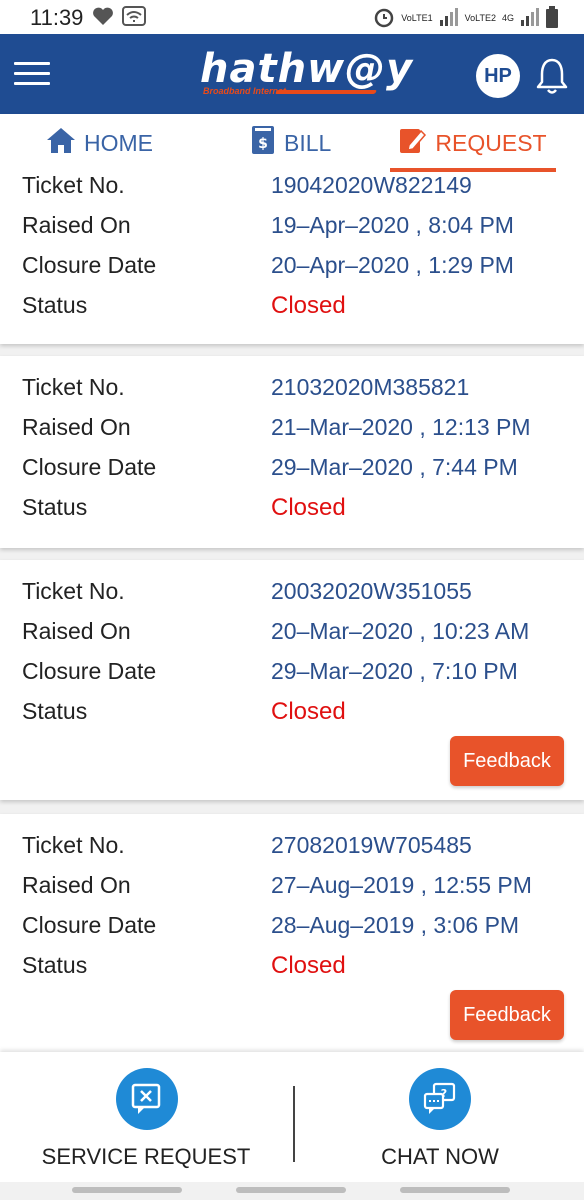 The image size is (584, 1200). Describe the element at coordinates (400, 631) in the screenshot. I see `raised-on-value: 20–Mar–2020 , 10:23 AM` at that location.